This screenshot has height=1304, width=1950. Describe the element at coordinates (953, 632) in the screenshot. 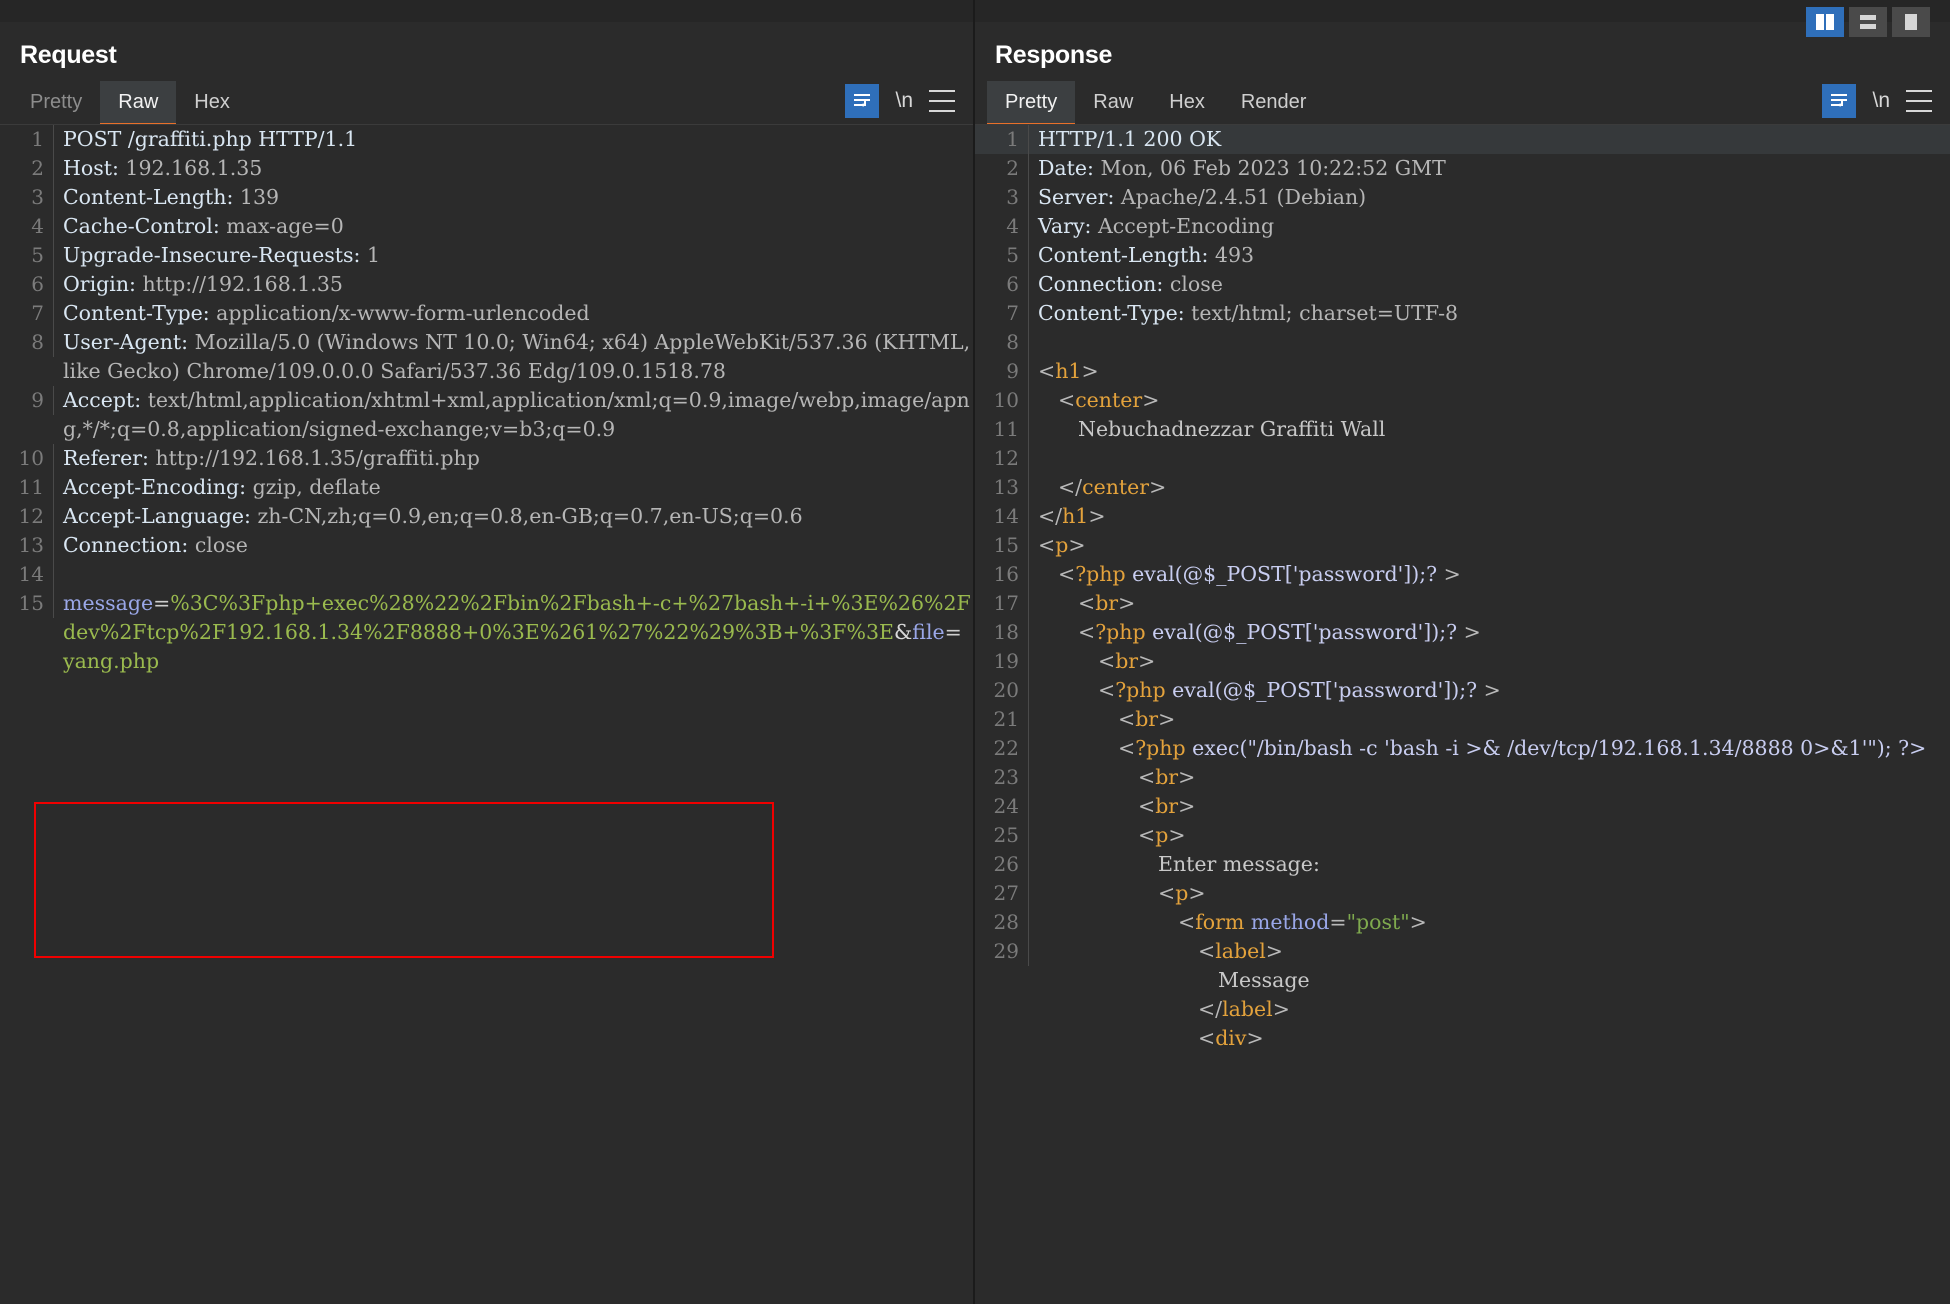

I see `code-token: =` at that location.